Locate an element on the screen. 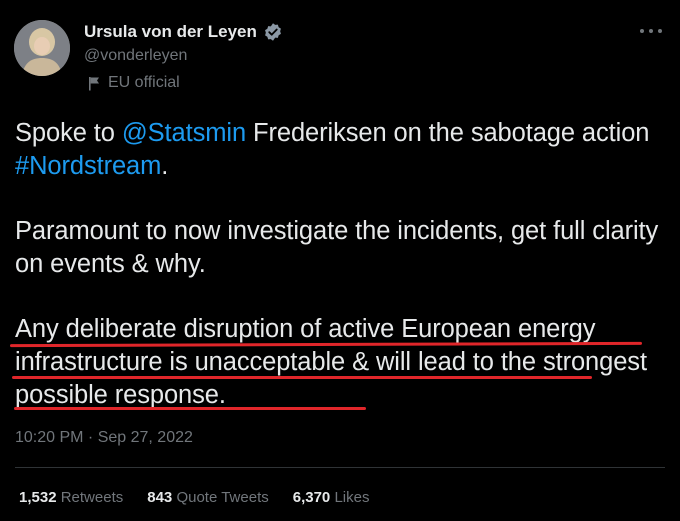 Image resolution: width=680 pixels, height=521 pixels. verified-badge-icon is located at coordinates (273, 32).